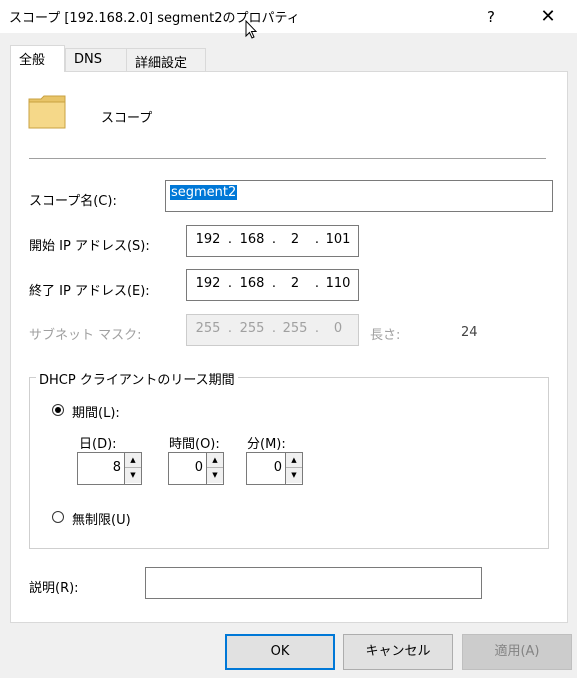 The width and height of the screenshot is (577, 678). What do you see at coordinates (294, 460) in the screenshot?
I see `minutes-up-arrow-icon: ▲` at bounding box center [294, 460].